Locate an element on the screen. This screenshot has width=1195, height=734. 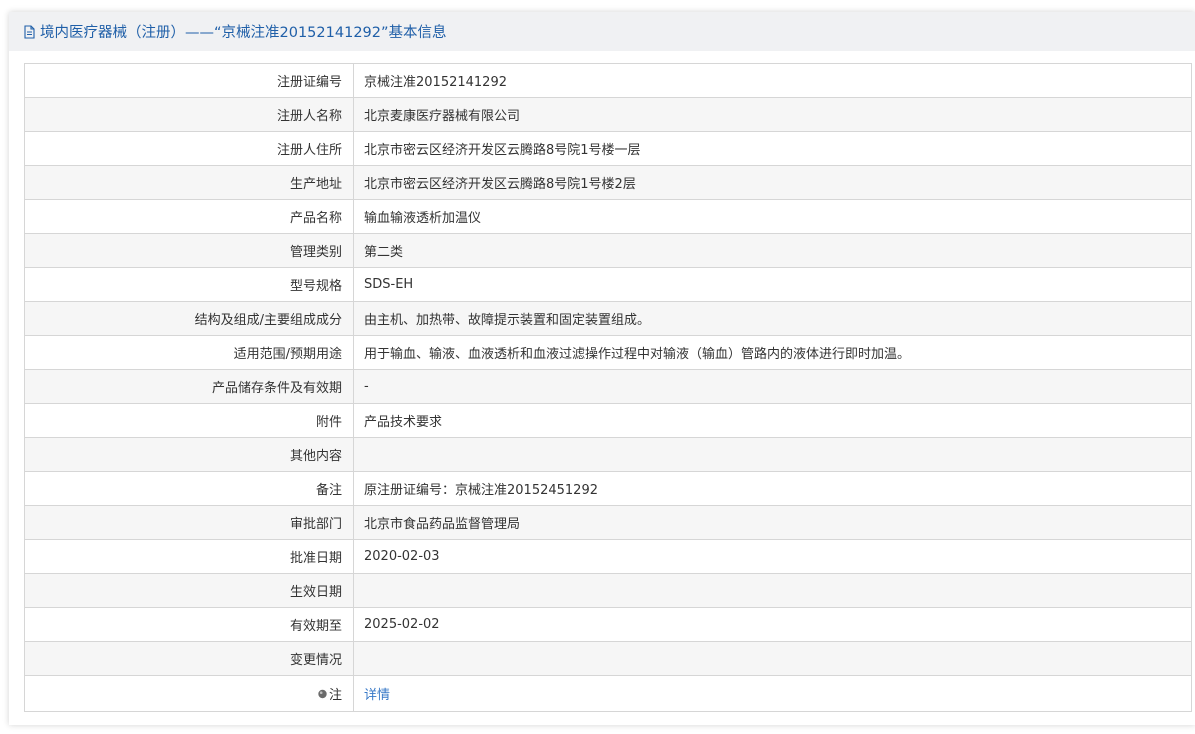
table-row: 管理类别 第二类 is located at coordinates (608, 250).